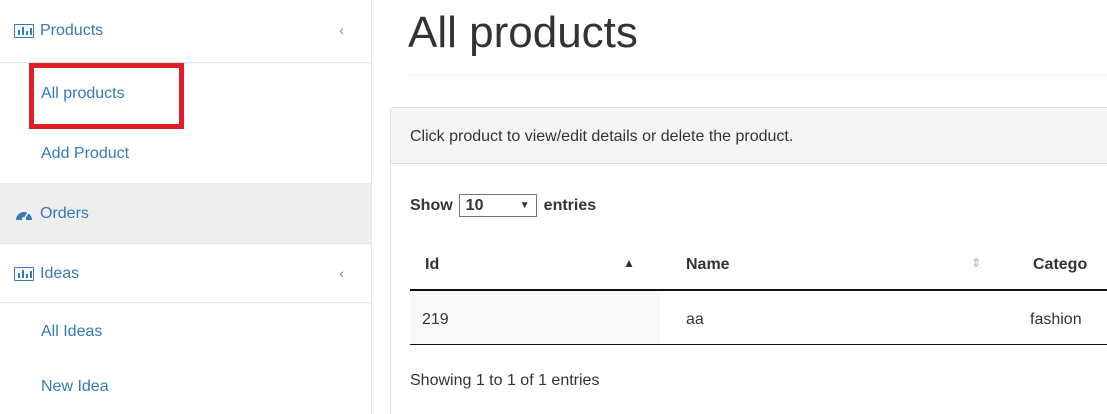 The width and height of the screenshot is (1107, 414). I want to click on highlight-box, so click(106, 96).